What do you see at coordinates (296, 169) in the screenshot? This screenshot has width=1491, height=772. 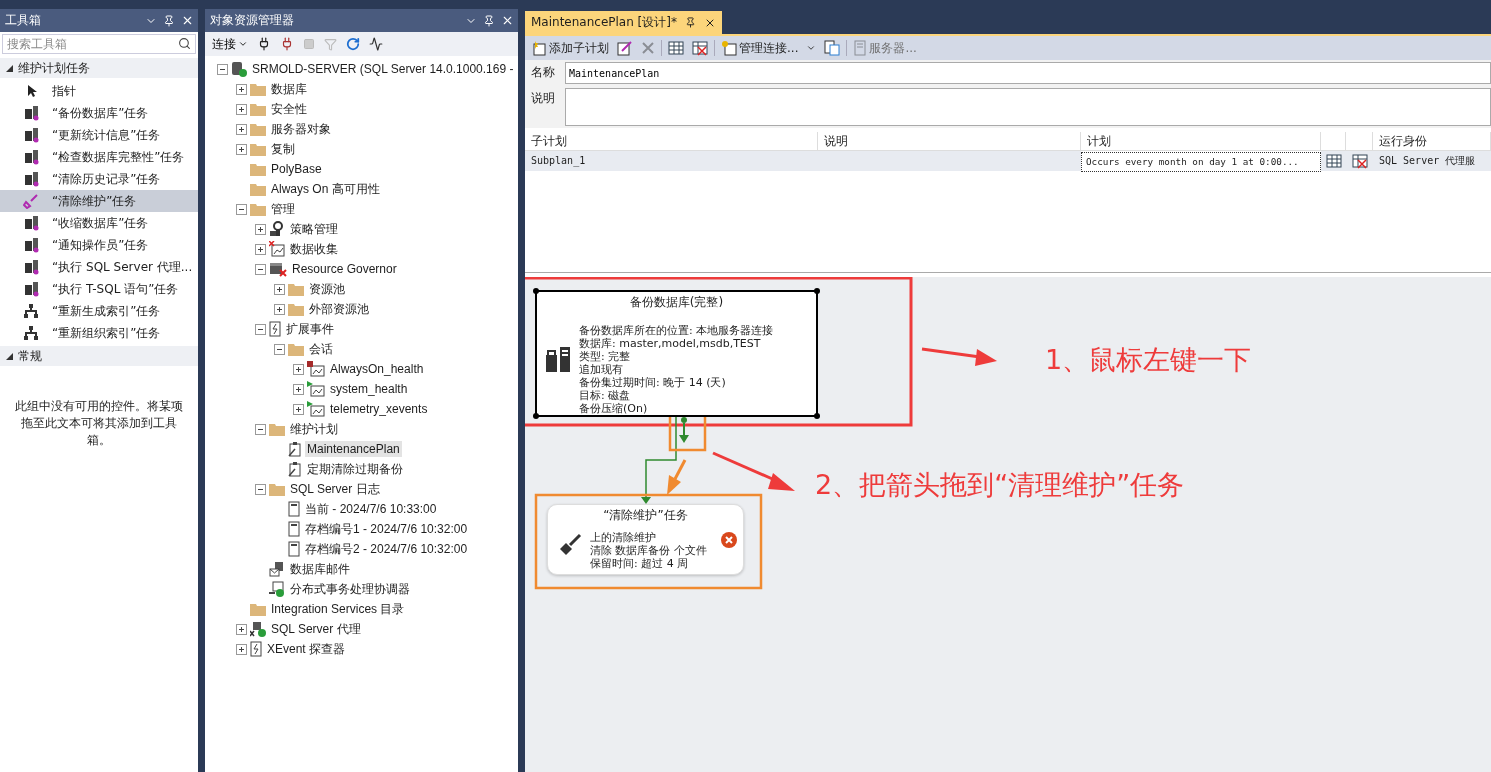 I see `tree-item: PolyBase` at bounding box center [296, 169].